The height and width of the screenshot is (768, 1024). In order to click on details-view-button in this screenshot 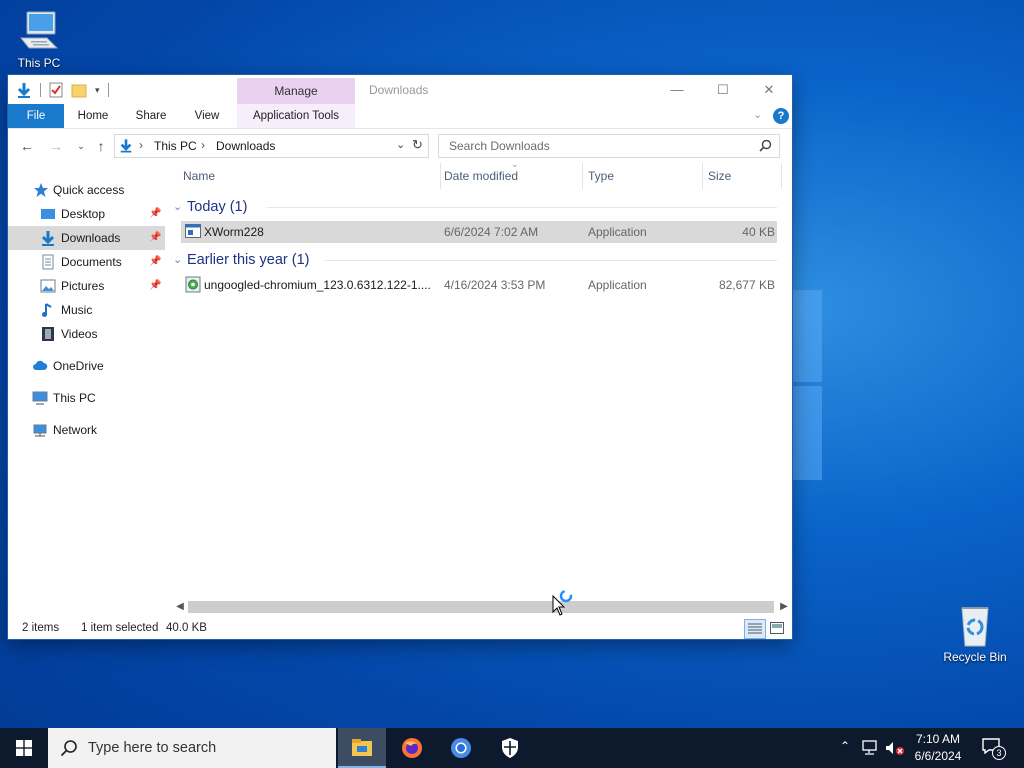, I will do `click(755, 629)`.